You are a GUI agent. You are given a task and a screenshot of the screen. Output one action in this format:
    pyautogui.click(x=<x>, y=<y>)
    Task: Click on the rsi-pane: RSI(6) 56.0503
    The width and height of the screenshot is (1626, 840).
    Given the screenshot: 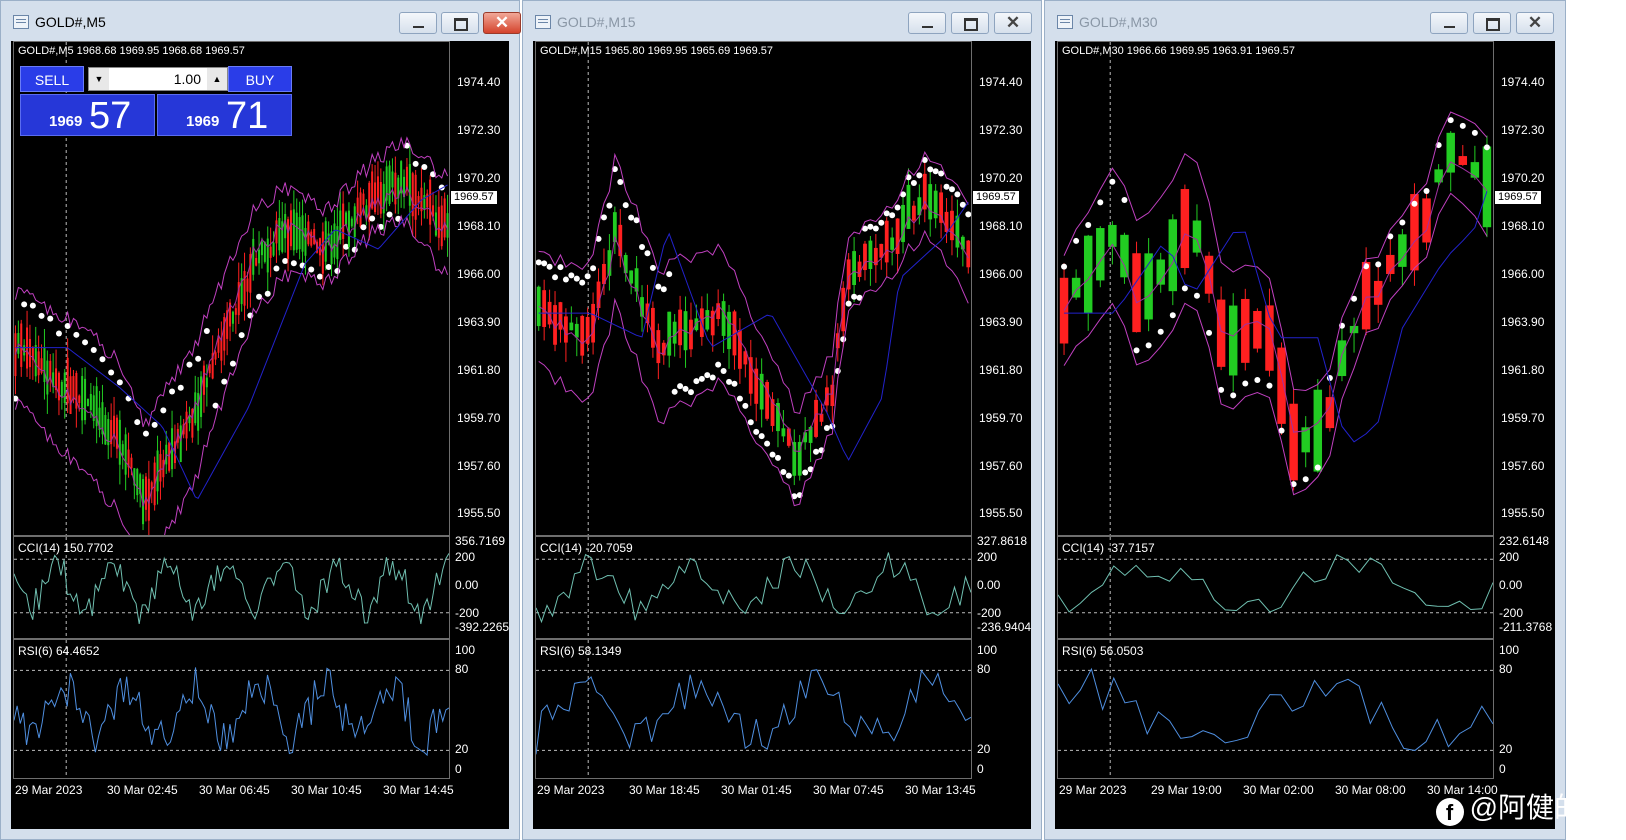 What is the action you would take?
    pyautogui.click(x=1275, y=709)
    